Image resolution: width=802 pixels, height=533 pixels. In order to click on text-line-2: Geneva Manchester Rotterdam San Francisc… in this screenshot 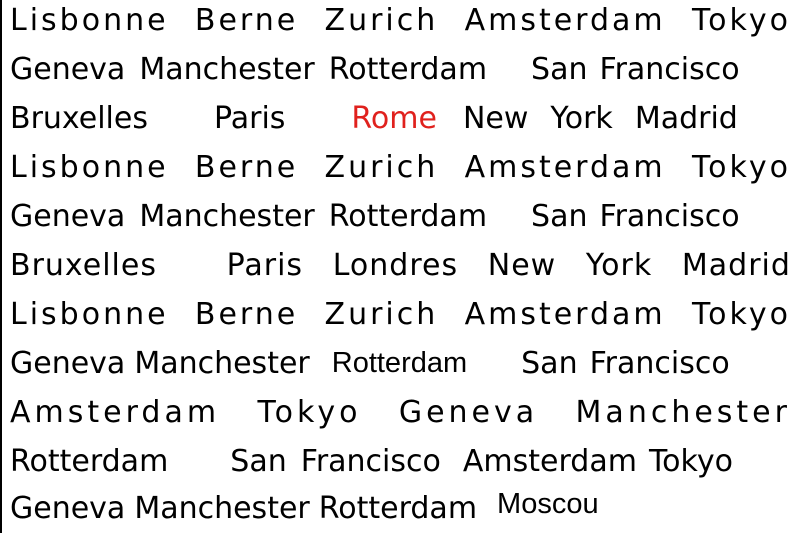, I will do `click(400, 69)`.